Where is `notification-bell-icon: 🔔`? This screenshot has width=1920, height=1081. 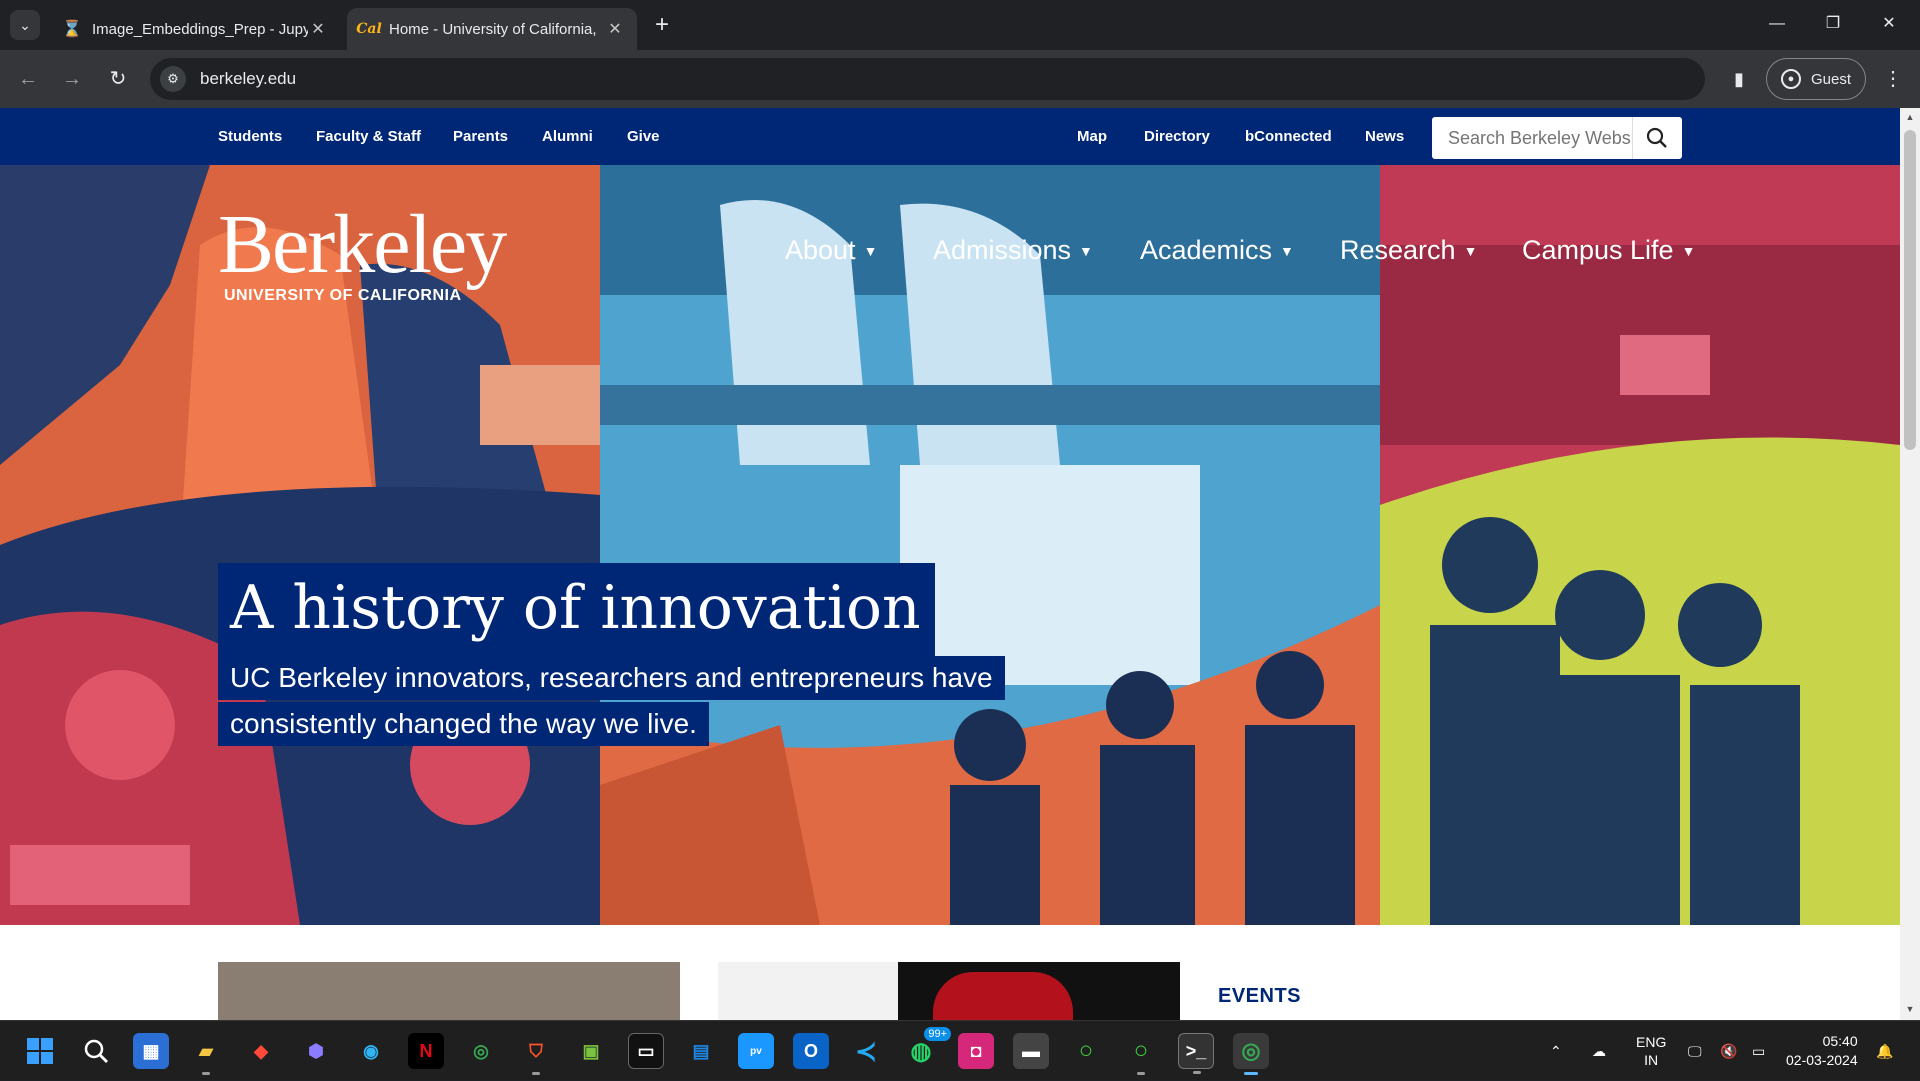 notification-bell-icon: 🔔 is located at coordinates (1884, 1051).